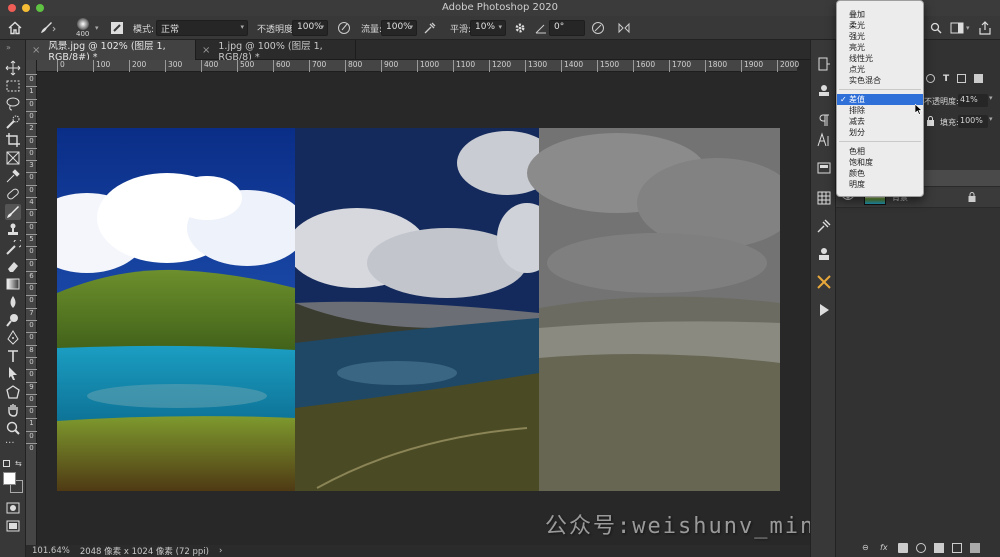 The image size is (1000, 557). Describe the element at coordinates (985, 28) in the screenshot. I see `share-icon` at that location.